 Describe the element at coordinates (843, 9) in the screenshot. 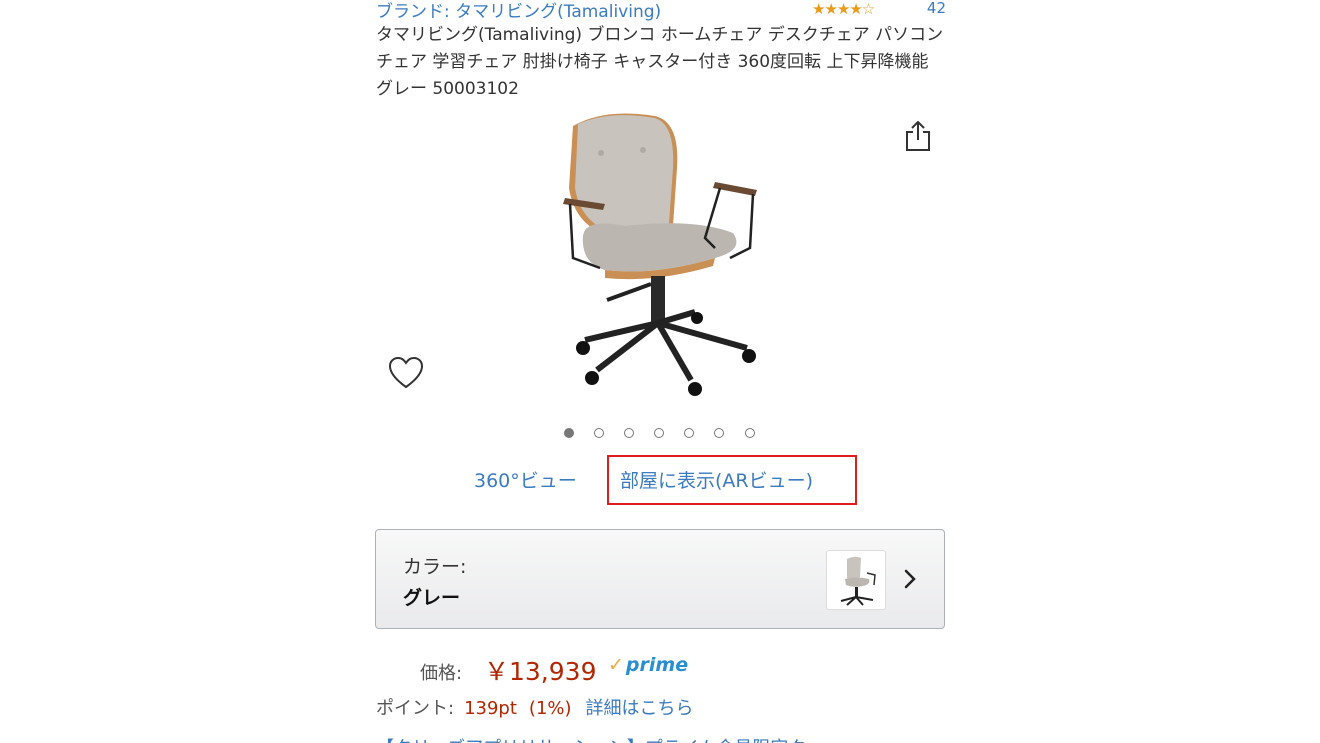

I see `rating-stars-icon: ★★★★☆` at that location.